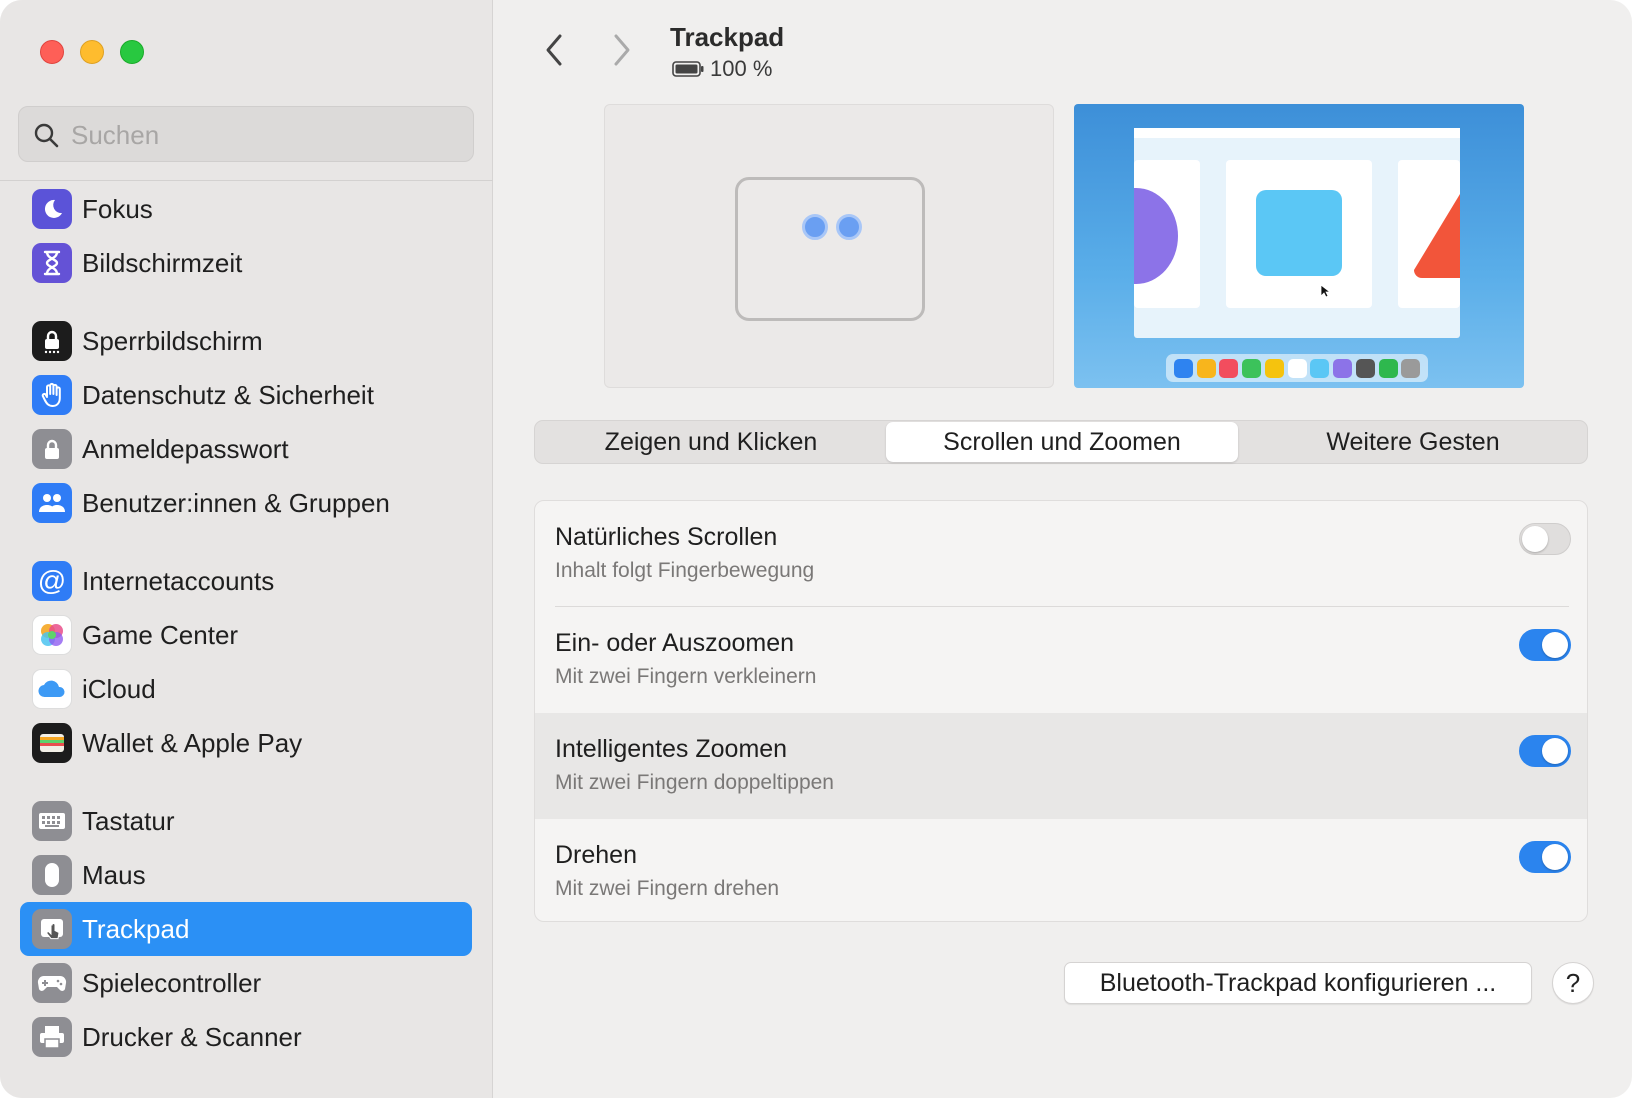 This screenshot has width=1632, height=1098. I want to click on sidebar-item-bildschirmzeit: Bildschirmzeit, so click(246, 263).